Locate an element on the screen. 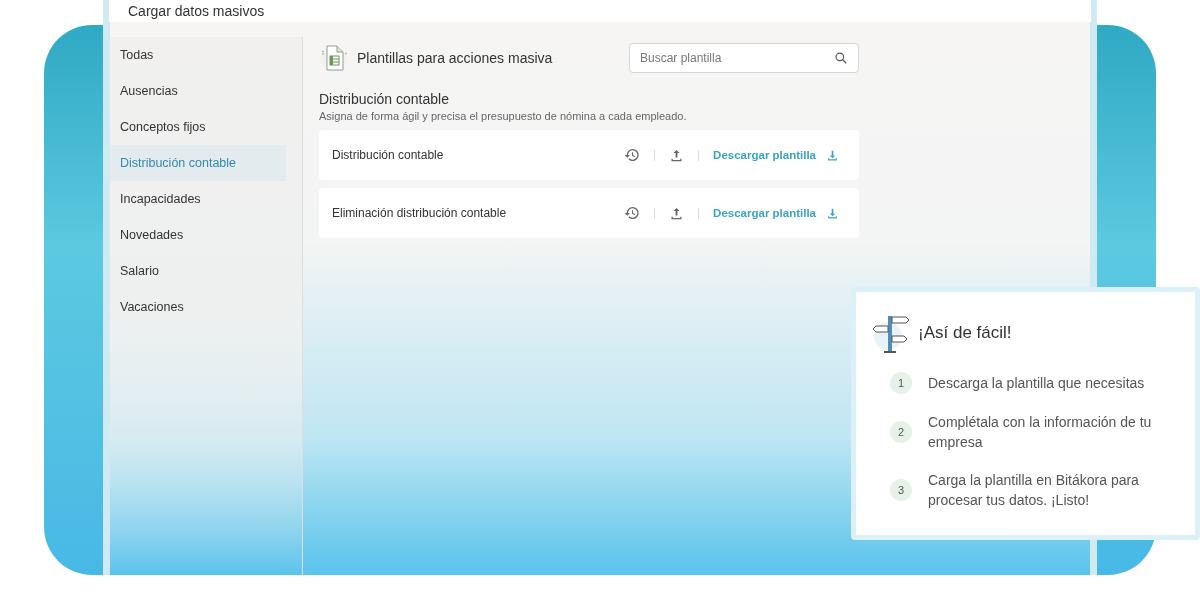 The width and height of the screenshot is (1200, 600). step-text: Carga la plantilla en Bitákora para procesar tus datos. ¡Listo! is located at coordinates (1034, 490).